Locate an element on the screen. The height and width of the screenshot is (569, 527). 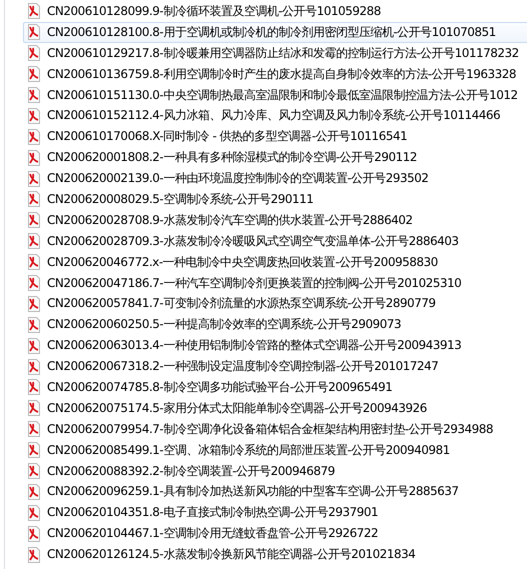
file-item: CN200620088392.2-制冷空调装置-公开号200946879 is located at coordinates (275, 471).